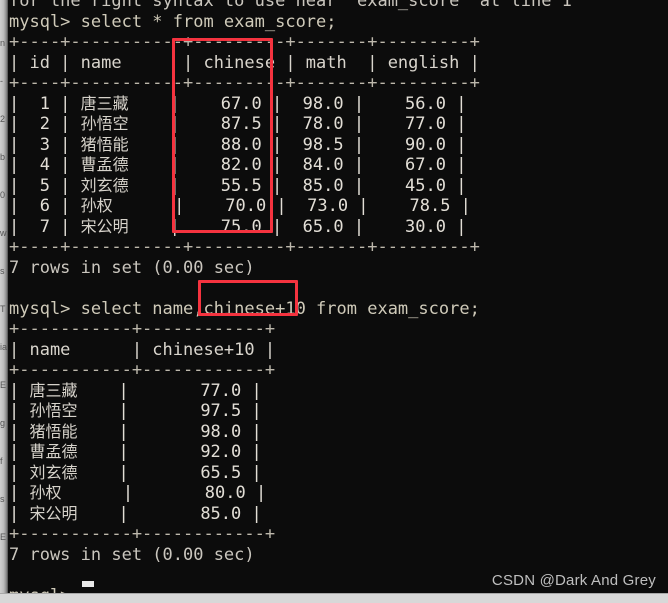 This screenshot has width=668, height=603. I want to click on terminal-line-header: | name | chinese+10 |, so click(142, 349).